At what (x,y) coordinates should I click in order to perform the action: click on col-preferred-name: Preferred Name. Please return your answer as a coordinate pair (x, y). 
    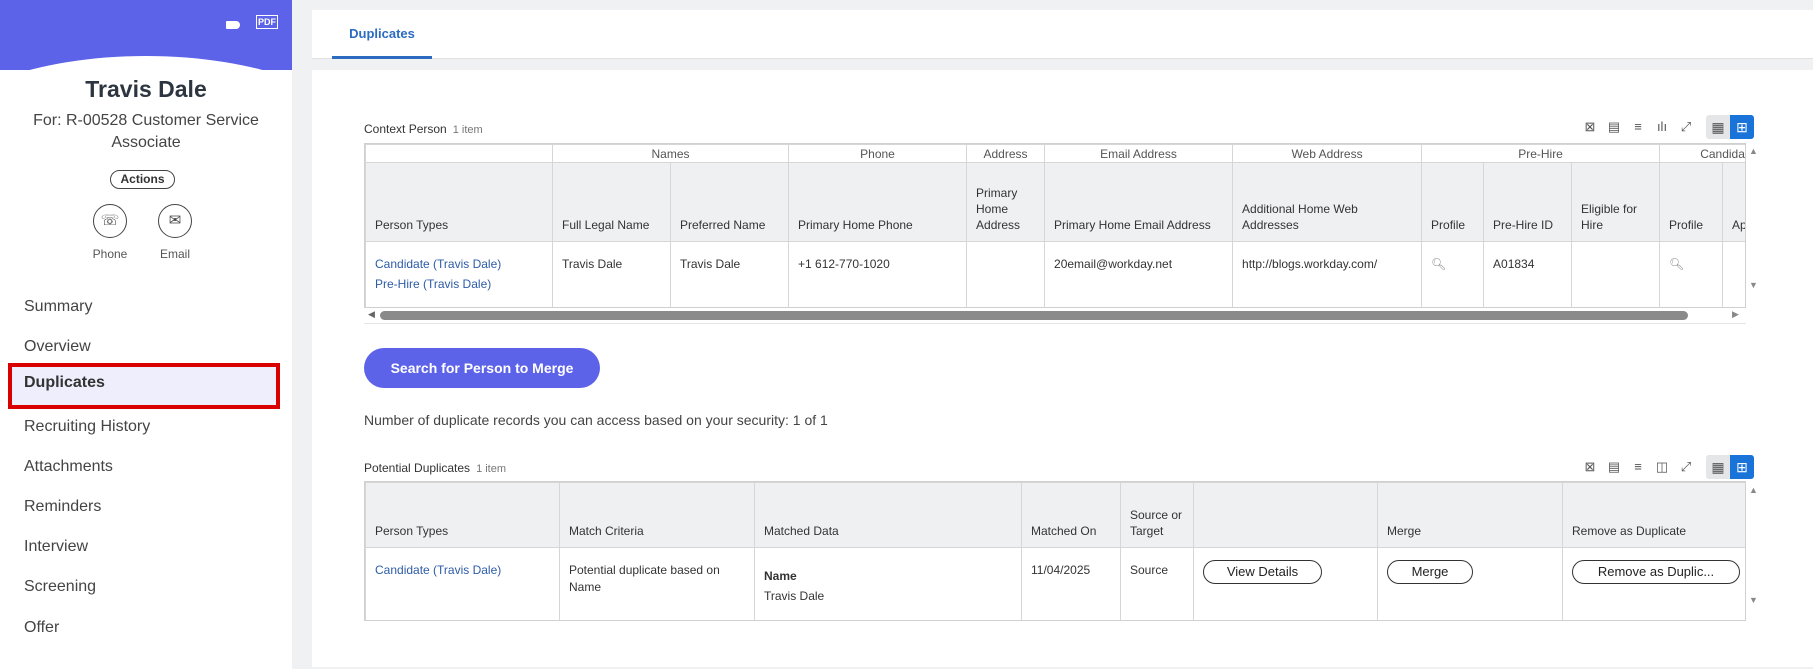
    Looking at the image, I should click on (729, 202).